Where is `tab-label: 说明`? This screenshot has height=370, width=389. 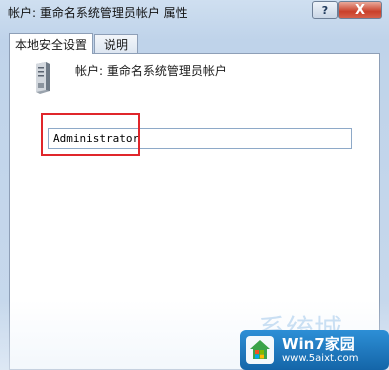
tab-label: 说明 is located at coordinates (115, 44).